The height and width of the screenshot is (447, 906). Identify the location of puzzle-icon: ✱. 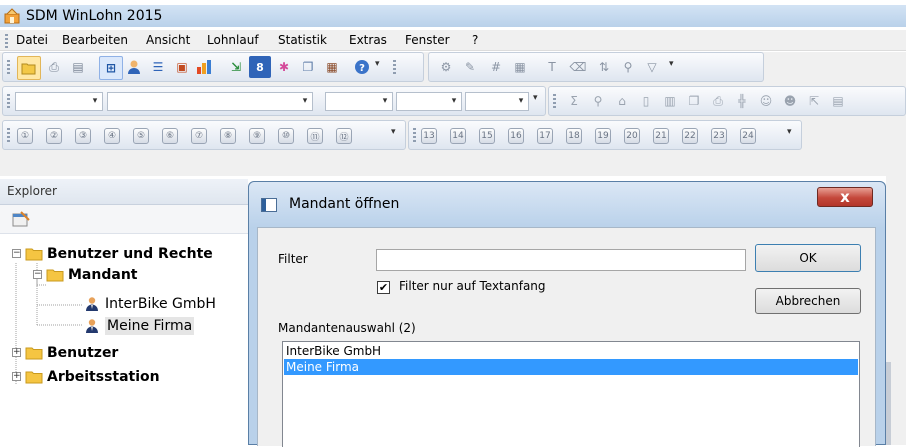
(284, 67).